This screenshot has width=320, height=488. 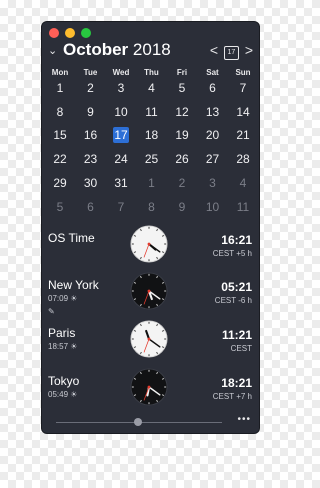 What do you see at coordinates (51, 311) in the screenshot?
I see `edit-pencil-icon: ✎` at bounding box center [51, 311].